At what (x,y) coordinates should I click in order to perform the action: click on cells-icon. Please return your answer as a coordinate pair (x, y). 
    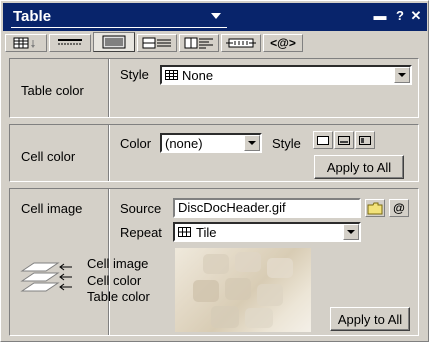
    Looking at the image, I should click on (156, 43).